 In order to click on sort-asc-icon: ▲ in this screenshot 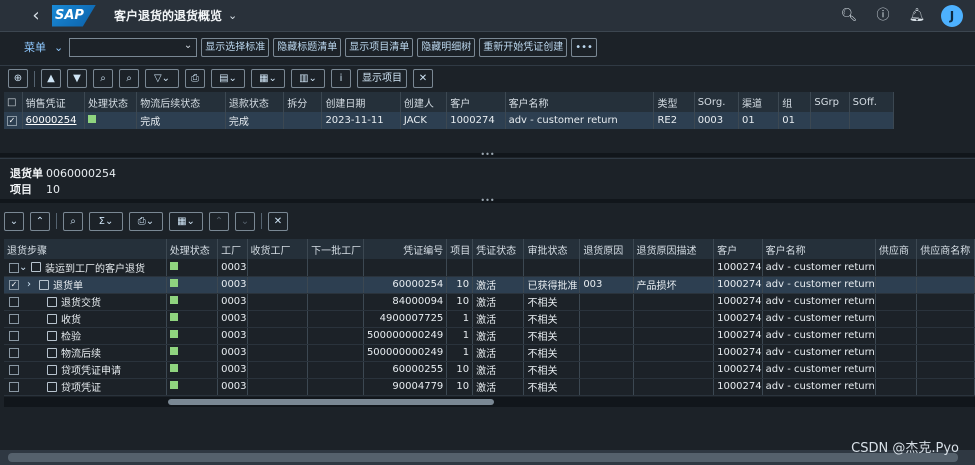, I will do `click(51, 78)`.